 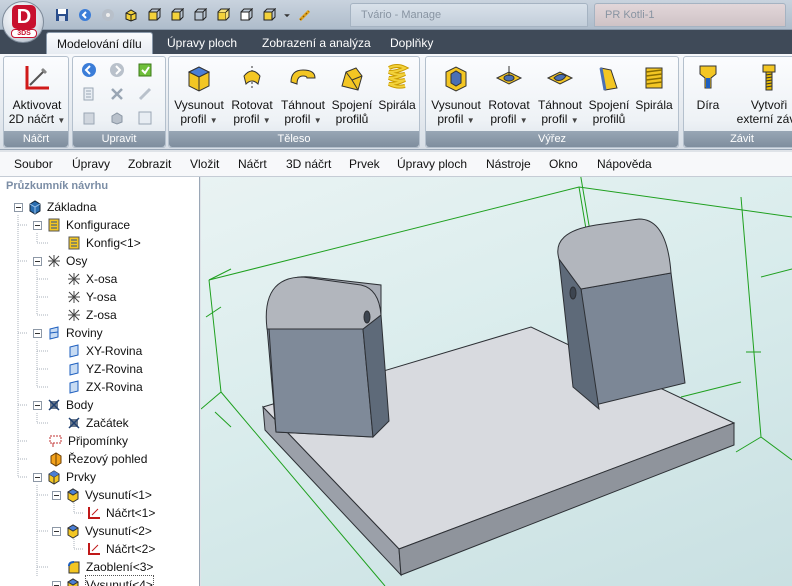 I want to click on btn-line2: 2D náčrt, so click(x=31, y=119).